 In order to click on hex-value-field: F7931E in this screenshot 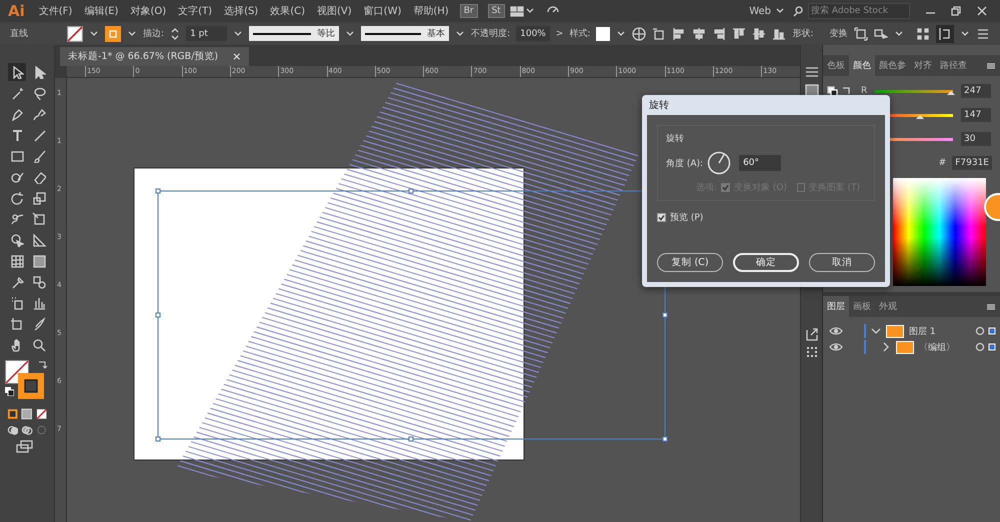, I will do `click(972, 163)`.